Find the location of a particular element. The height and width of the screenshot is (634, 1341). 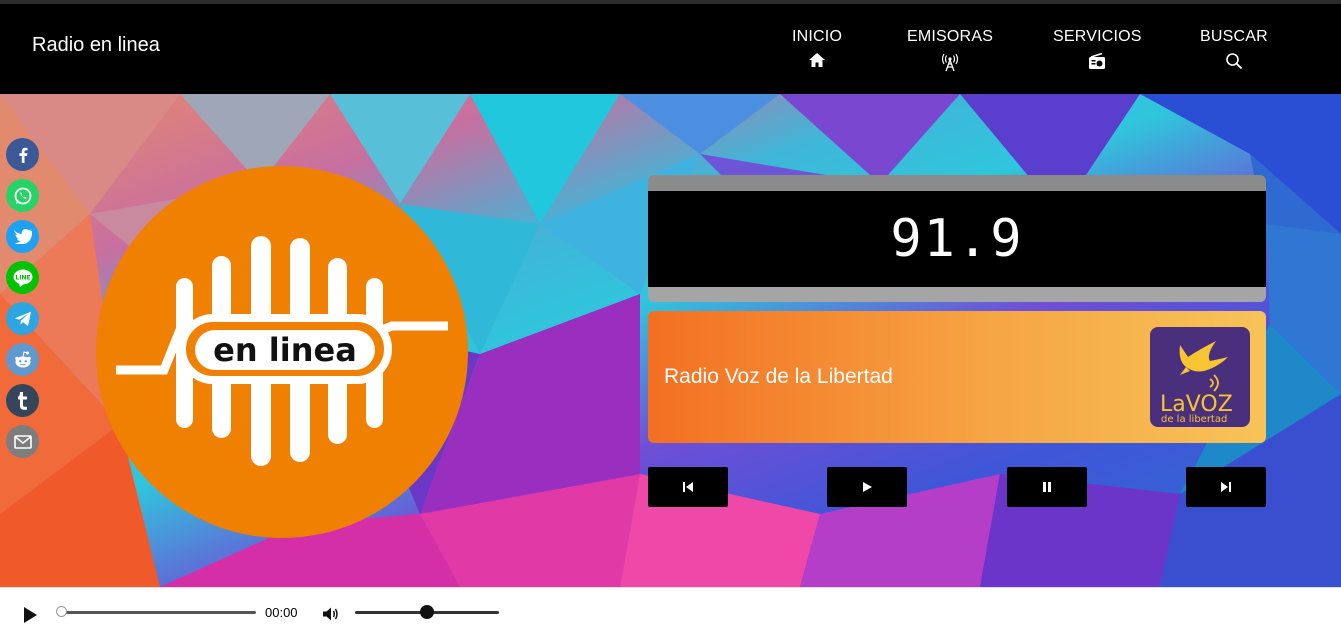

dove-logo: LaVOZ de la libertad is located at coordinates (1196, 383).